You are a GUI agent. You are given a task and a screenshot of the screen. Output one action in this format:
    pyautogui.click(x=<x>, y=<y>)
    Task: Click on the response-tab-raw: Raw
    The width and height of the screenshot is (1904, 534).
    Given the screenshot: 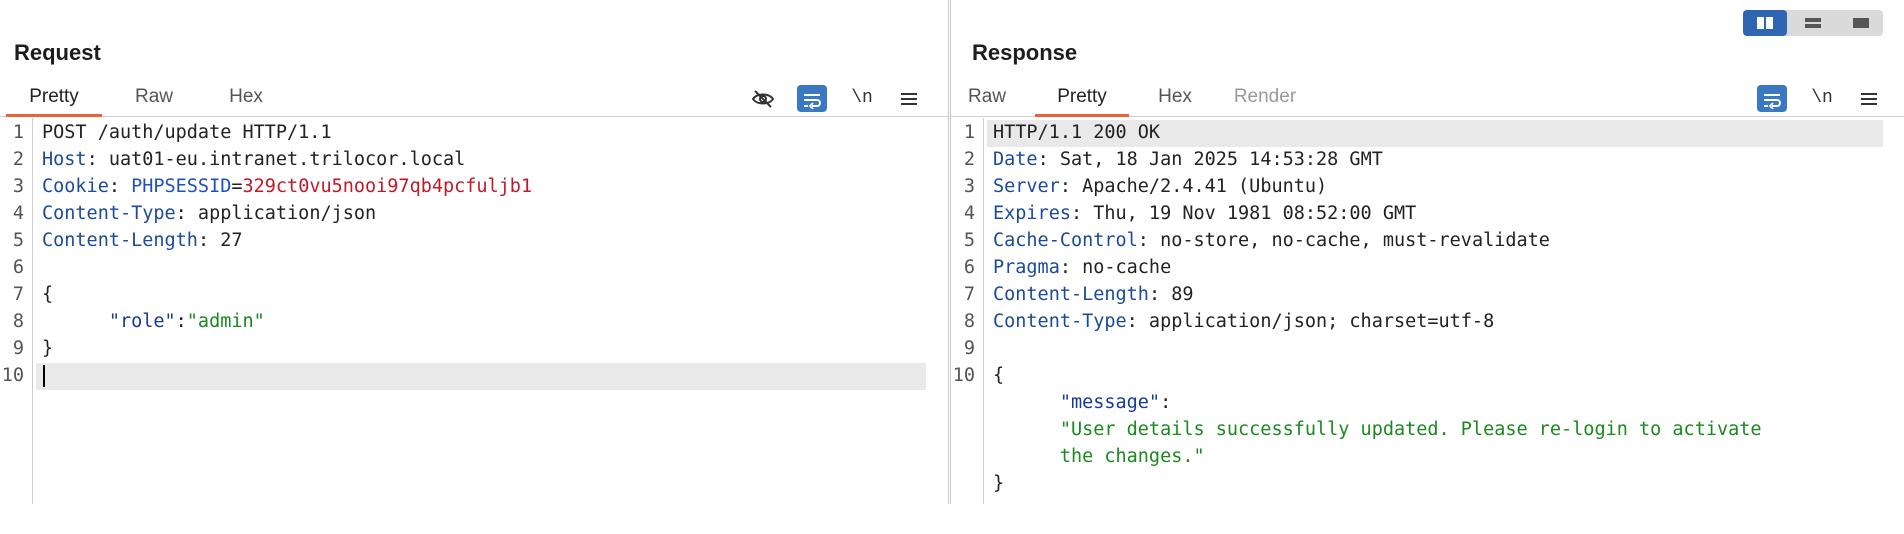 What is the action you would take?
    pyautogui.click(x=987, y=98)
    